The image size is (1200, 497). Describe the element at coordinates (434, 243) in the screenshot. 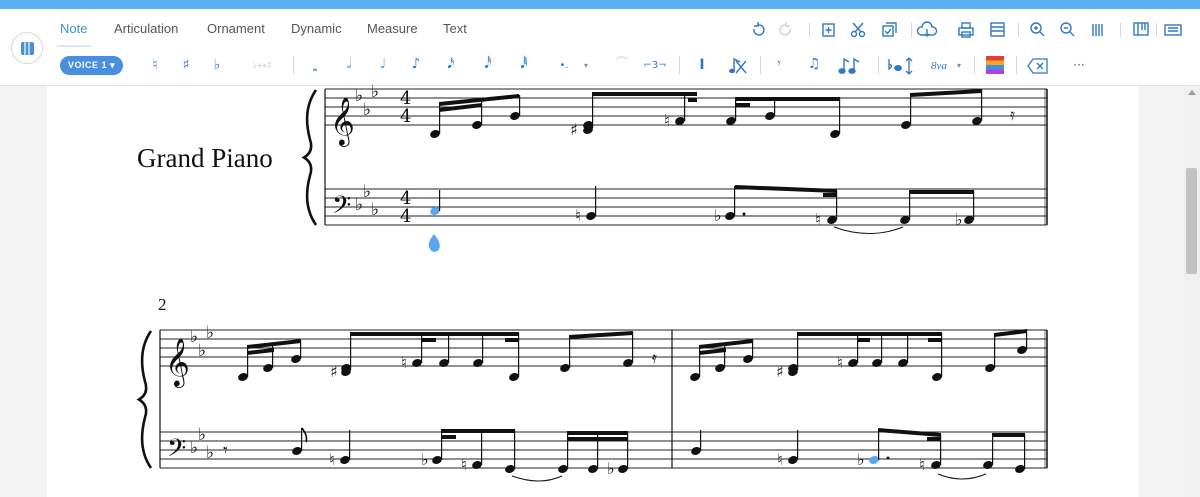

I see `drop-cursor-icon` at that location.